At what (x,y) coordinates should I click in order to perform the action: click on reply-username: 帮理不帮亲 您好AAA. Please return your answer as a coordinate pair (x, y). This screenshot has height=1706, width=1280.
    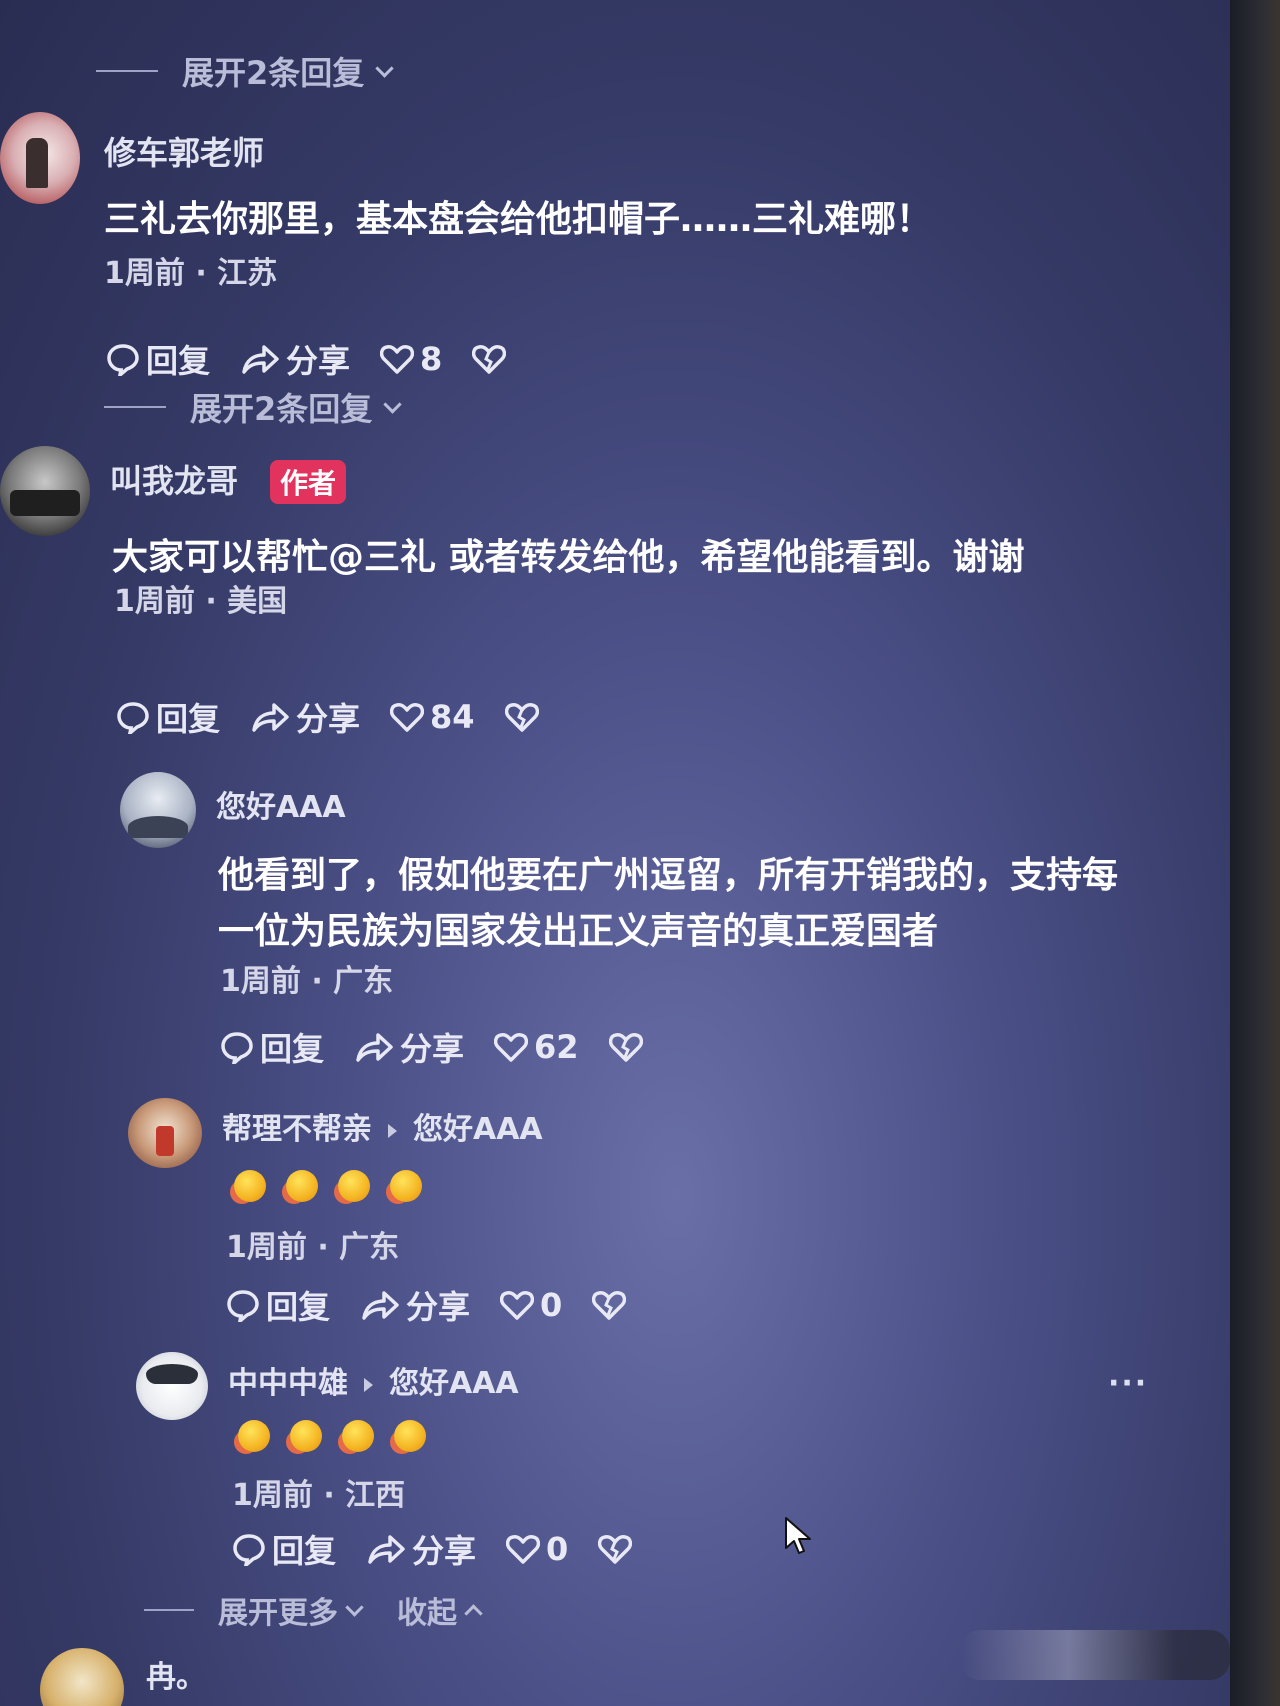
    Looking at the image, I should click on (382, 1126).